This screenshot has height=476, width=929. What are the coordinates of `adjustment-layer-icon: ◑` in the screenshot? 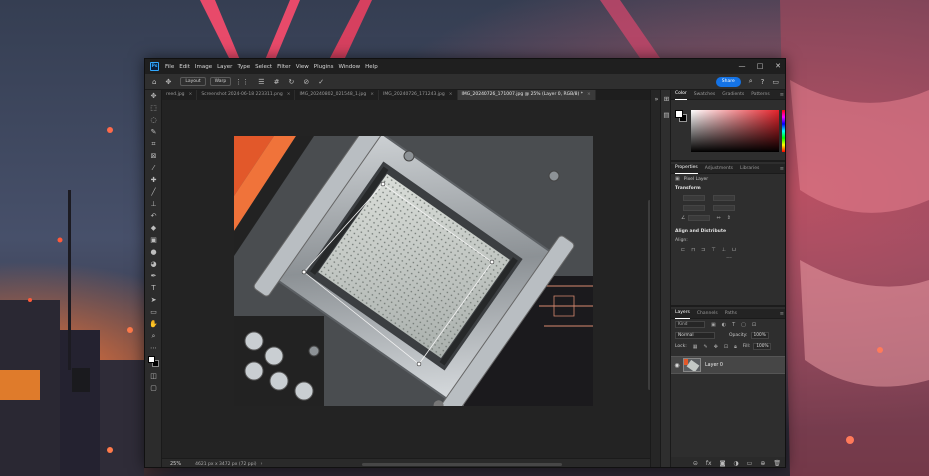 It's located at (735, 463).